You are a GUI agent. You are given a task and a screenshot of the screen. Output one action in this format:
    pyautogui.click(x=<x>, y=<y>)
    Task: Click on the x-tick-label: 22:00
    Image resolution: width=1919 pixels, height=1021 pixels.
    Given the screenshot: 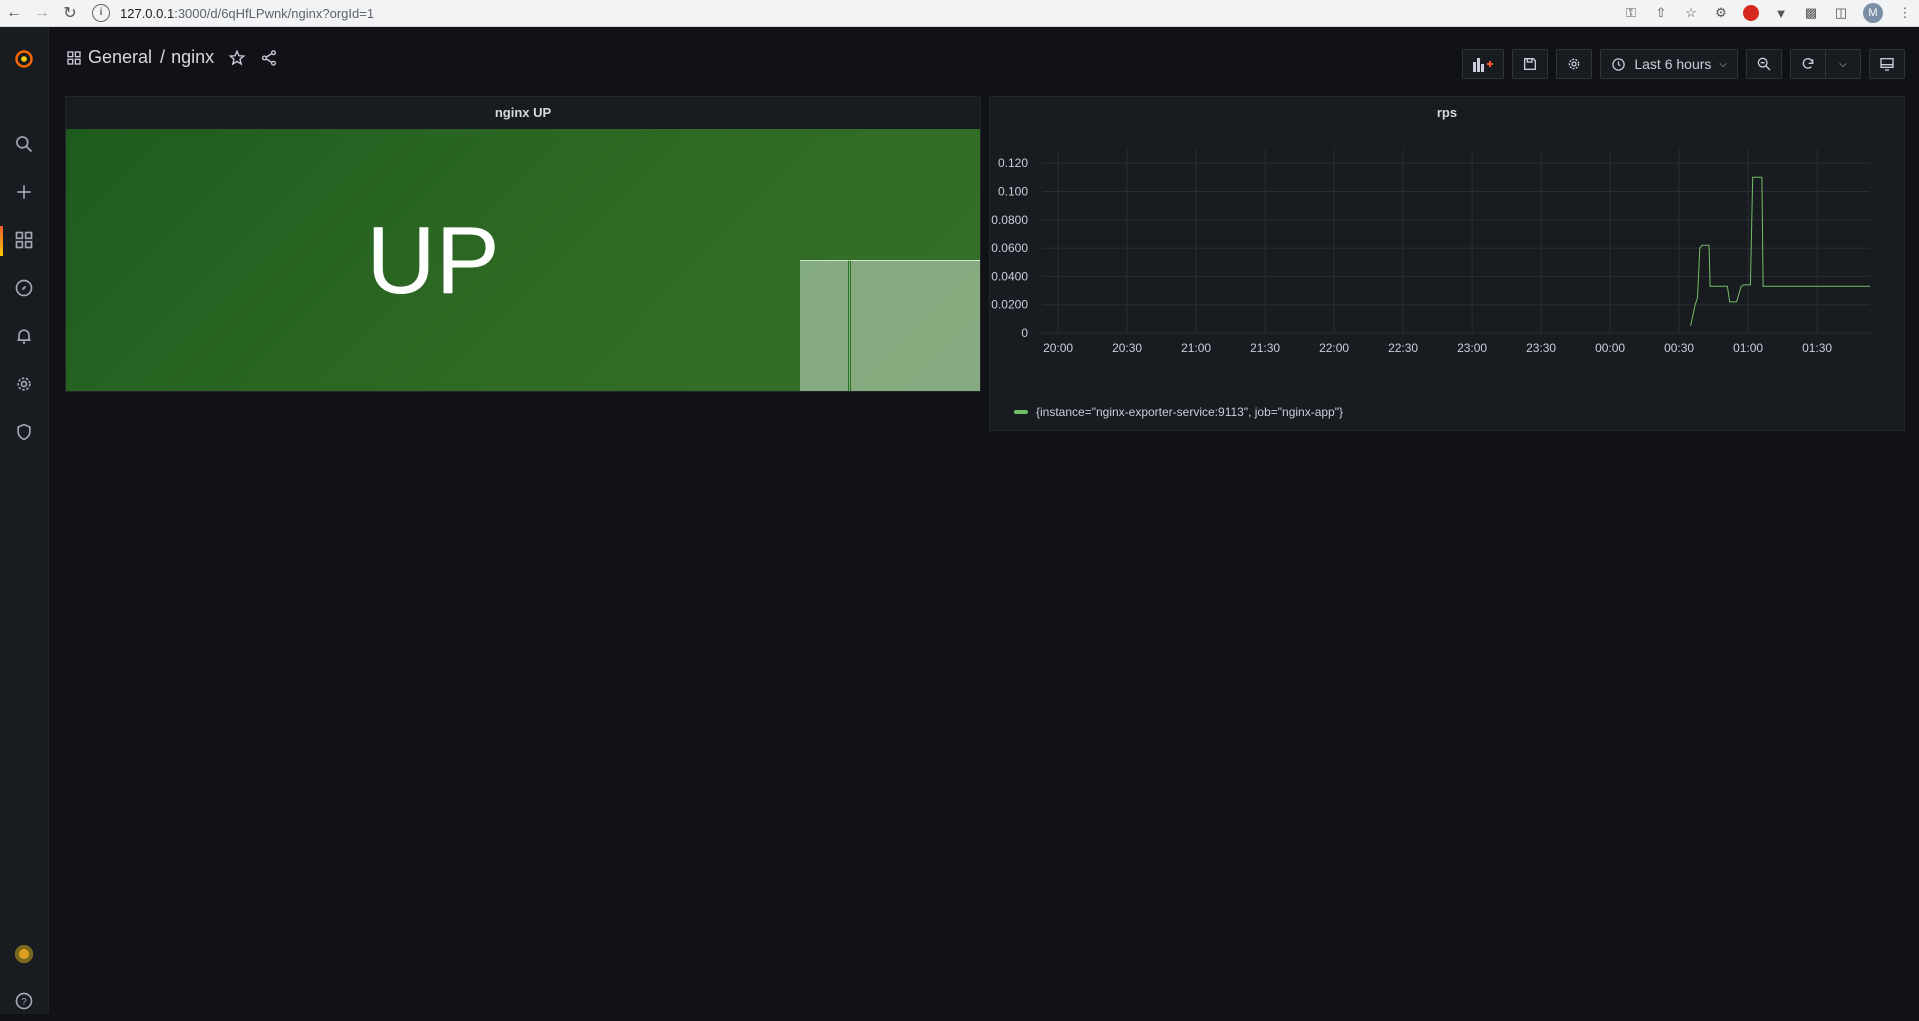 What is the action you would take?
    pyautogui.click(x=1334, y=348)
    